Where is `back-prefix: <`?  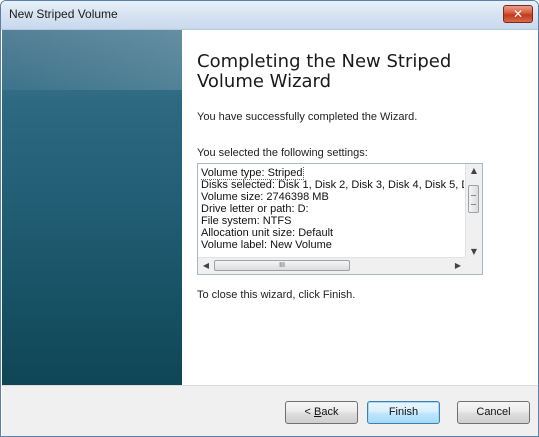
back-prefix: < is located at coordinates (309, 412).